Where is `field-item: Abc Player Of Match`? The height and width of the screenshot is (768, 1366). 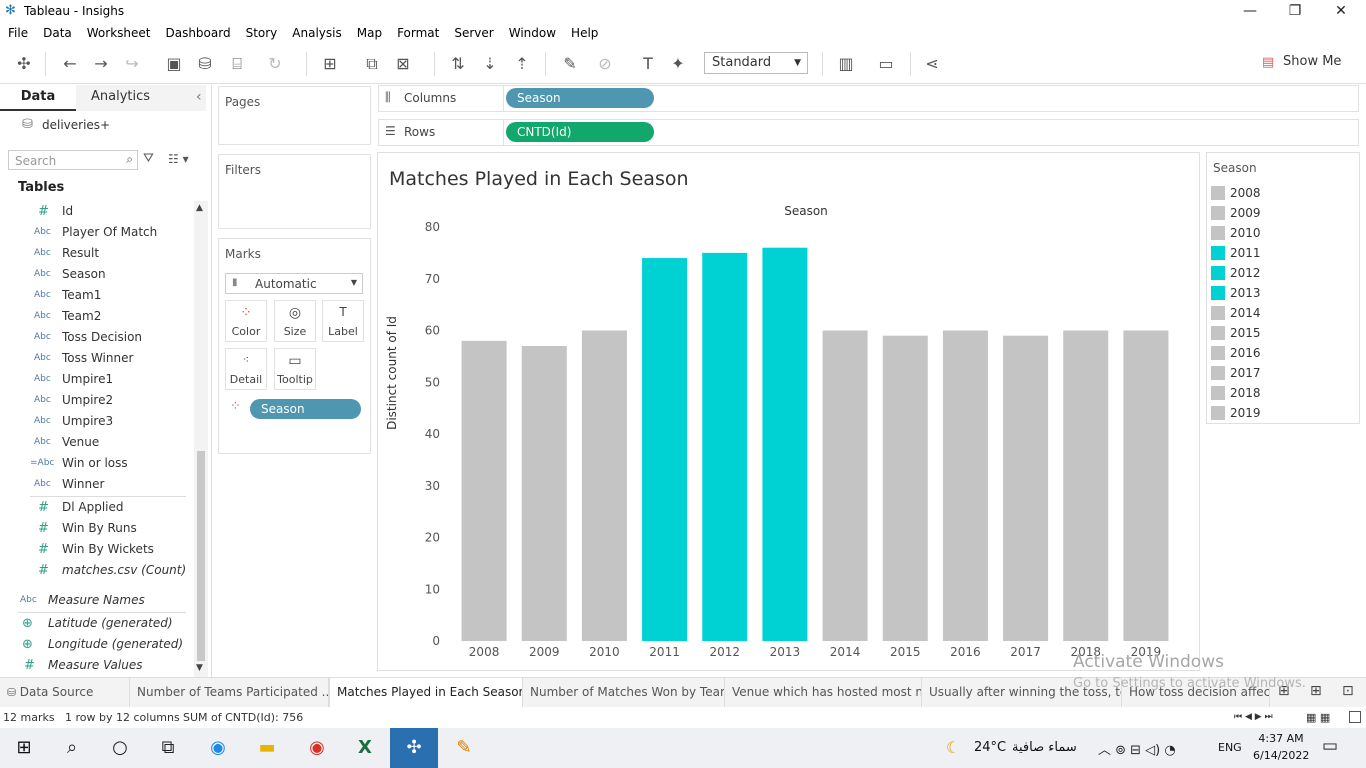
field-item: Abc Player Of Match is located at coordinates (95, 232).